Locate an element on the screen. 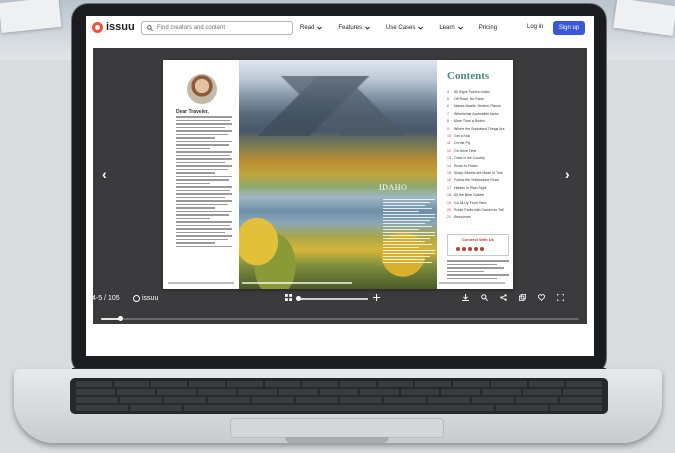 The width and height of the screenshot is (675, 453). chevron-down-icon is located at coordinates (460, 28).